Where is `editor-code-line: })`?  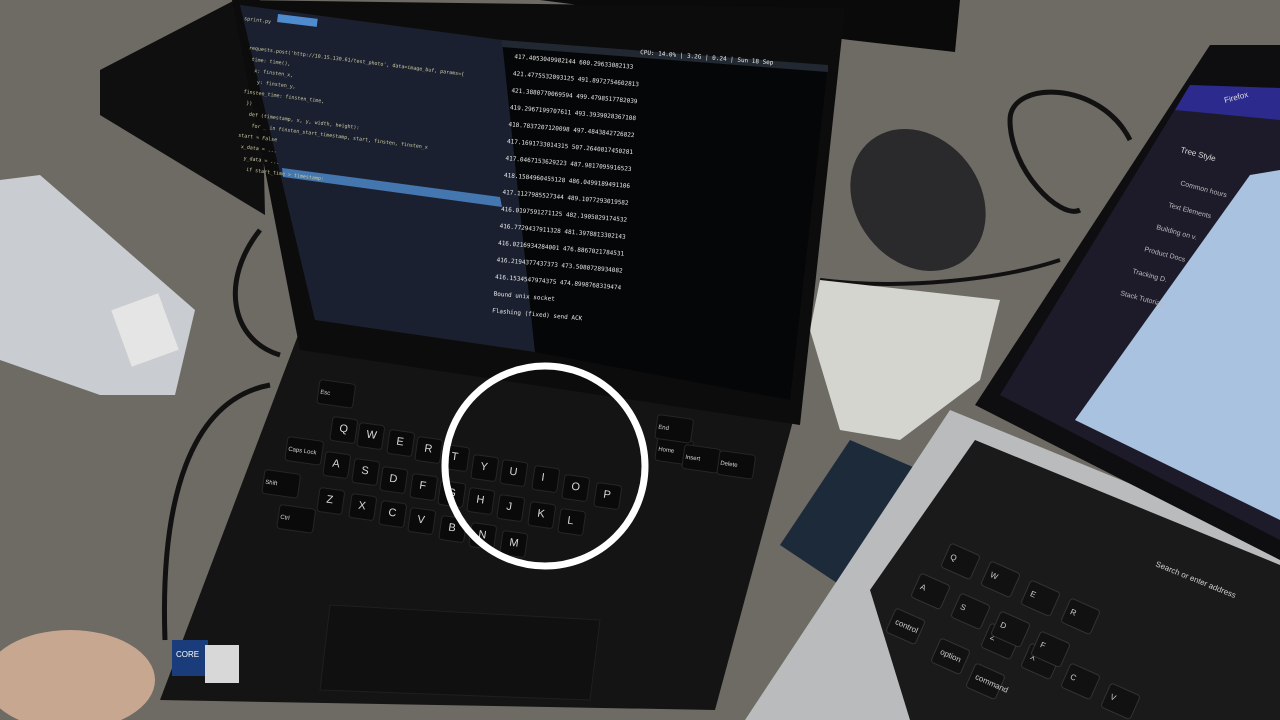 editor-code-line: }) is located at coordinates (249, 103).